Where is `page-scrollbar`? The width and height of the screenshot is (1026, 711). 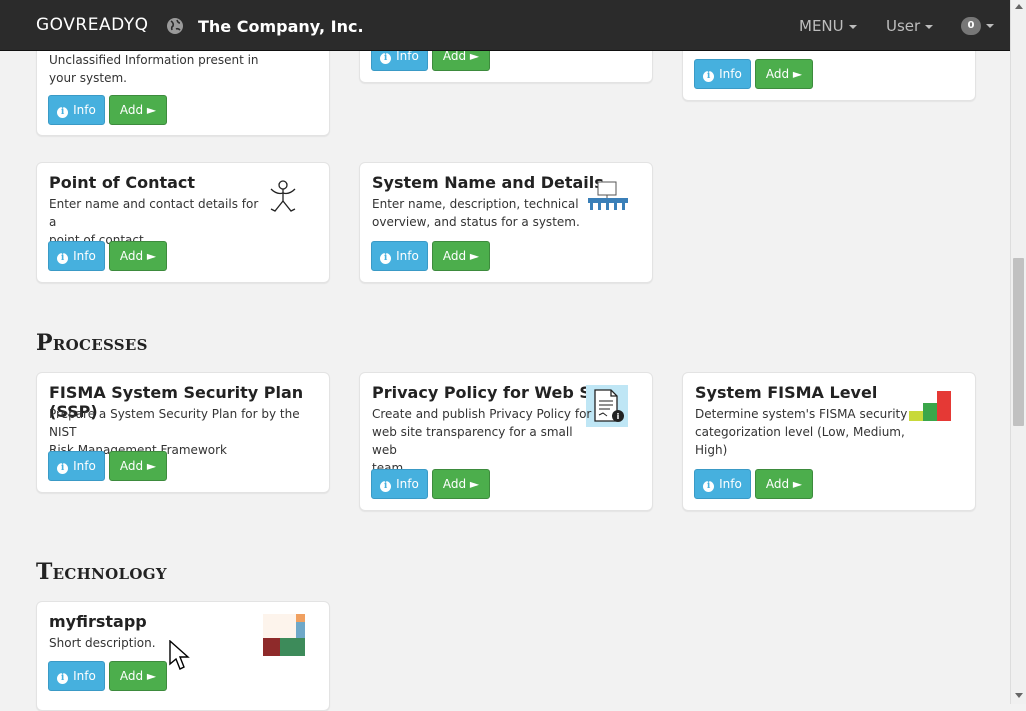
page-scrollbar is located at coordinates (1018, 352).